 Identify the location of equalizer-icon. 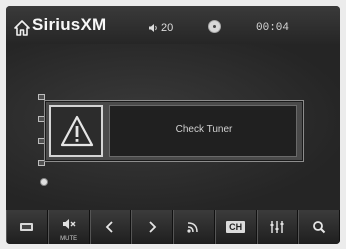
(277, 227).